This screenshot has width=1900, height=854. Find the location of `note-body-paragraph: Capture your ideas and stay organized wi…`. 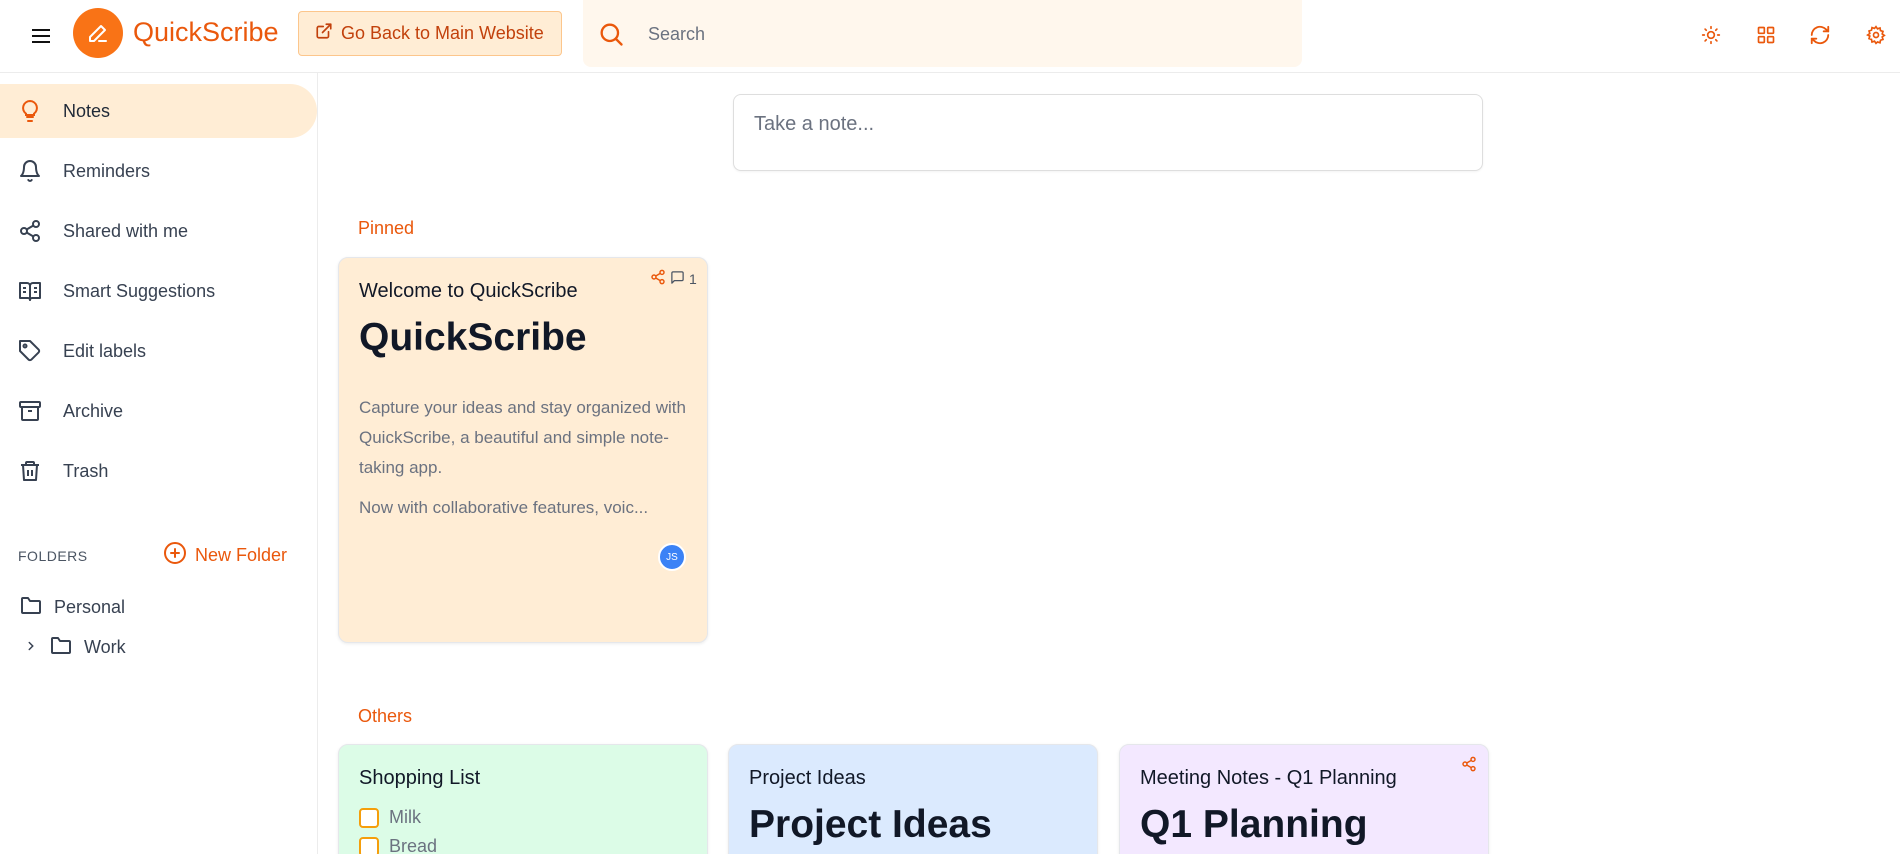

note-body-paragraph: Capture your ideas and stay organized wi… is located at coordinates (522, 437).